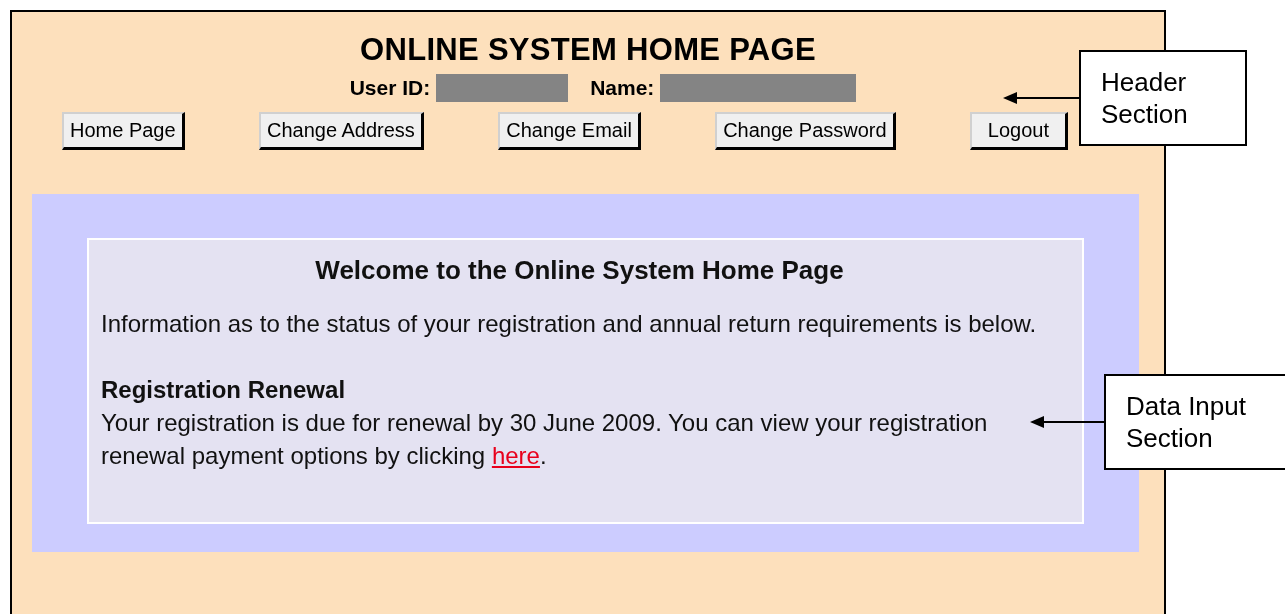 Image resolution: width=1285 pixels, height=614 pixels. I want to click on nav-button: Home Page, so click(123, 131).